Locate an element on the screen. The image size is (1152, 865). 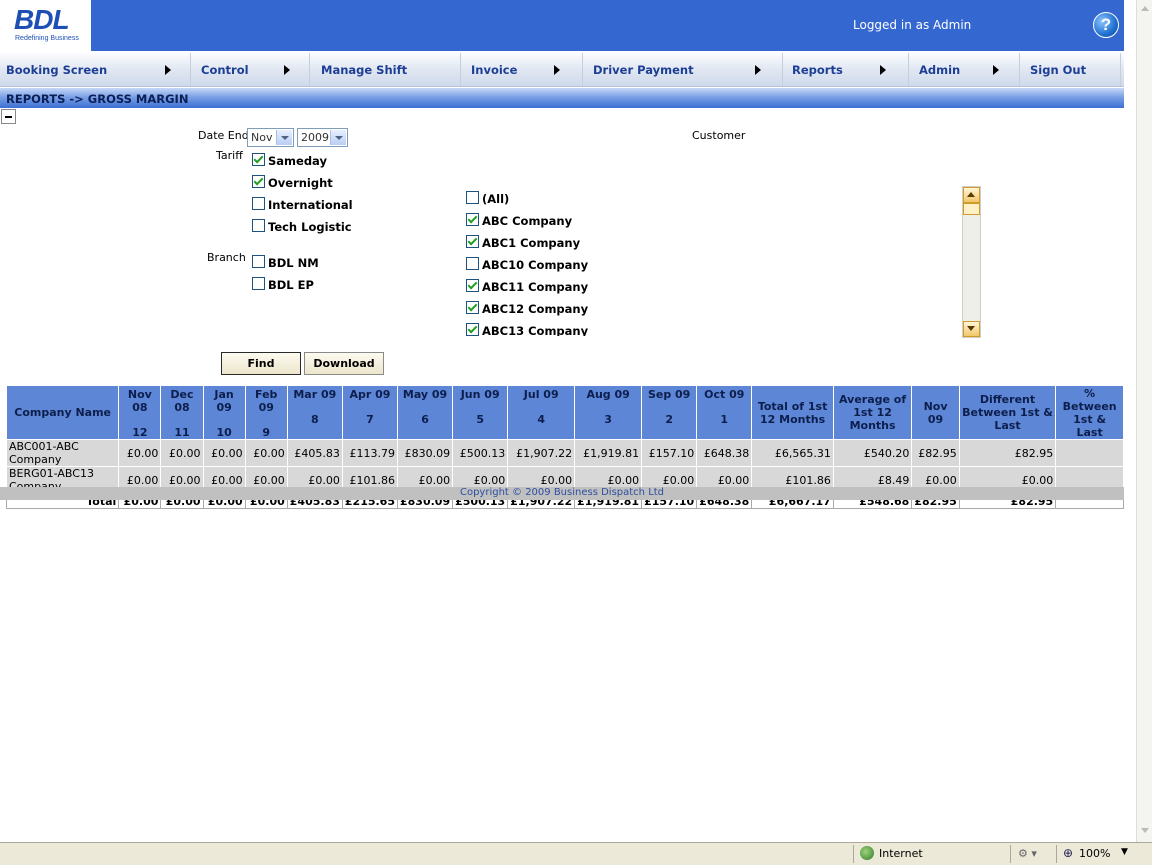
column-header: Company Name is located at coordinates (62, 412).